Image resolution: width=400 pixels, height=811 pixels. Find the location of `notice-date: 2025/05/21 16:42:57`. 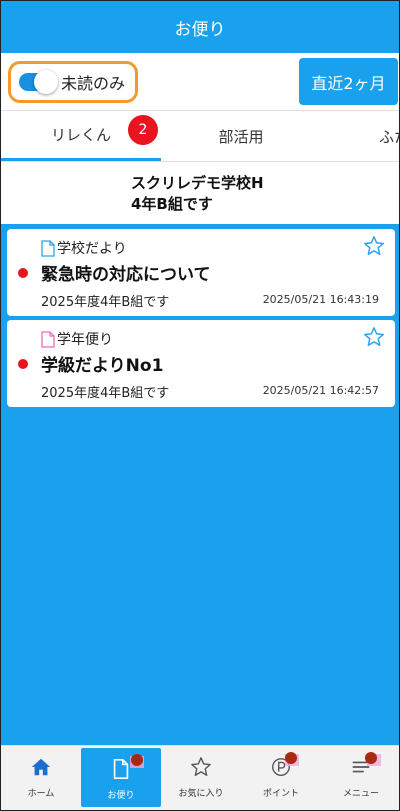

notice-date: 2025/05/21 16:42:57 is located at coordinates (320, 390).